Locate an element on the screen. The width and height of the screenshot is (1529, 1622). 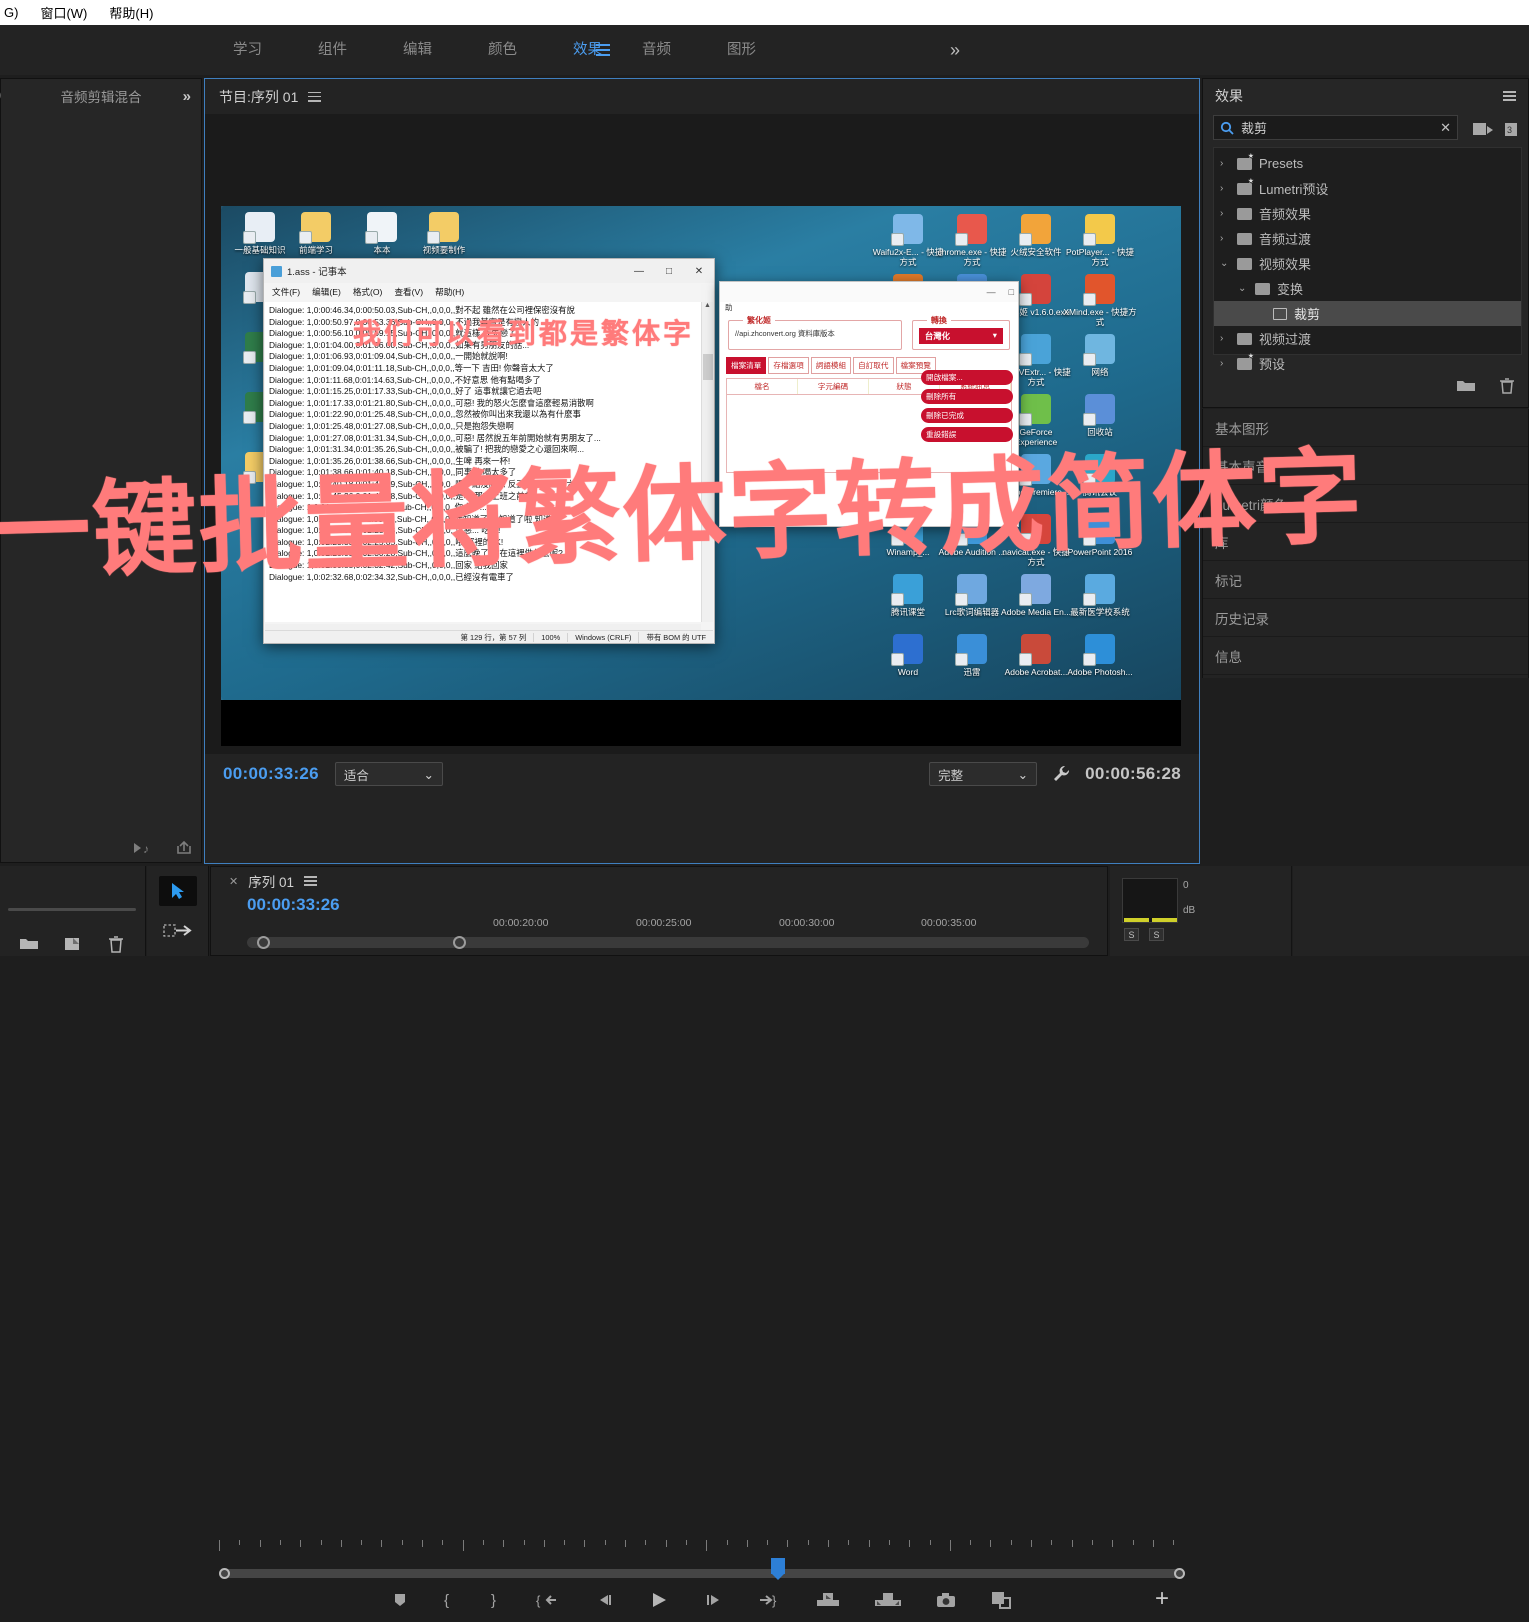
effects-tree-item: ⌄ 视频效果 is located at coordinates (1367, 263).